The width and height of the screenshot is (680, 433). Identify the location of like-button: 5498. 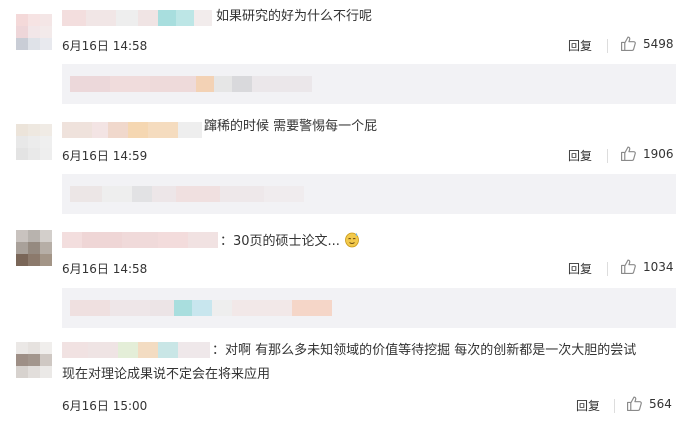
(647, 43).